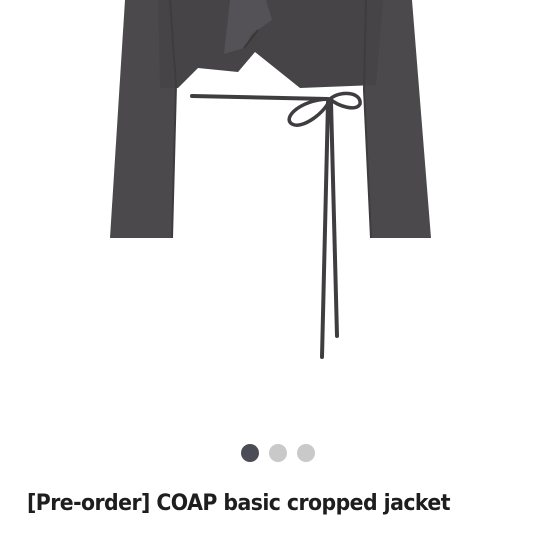 This screenshot has width=555, height=555. I want to click on tie-end-left, so click(325, 229).